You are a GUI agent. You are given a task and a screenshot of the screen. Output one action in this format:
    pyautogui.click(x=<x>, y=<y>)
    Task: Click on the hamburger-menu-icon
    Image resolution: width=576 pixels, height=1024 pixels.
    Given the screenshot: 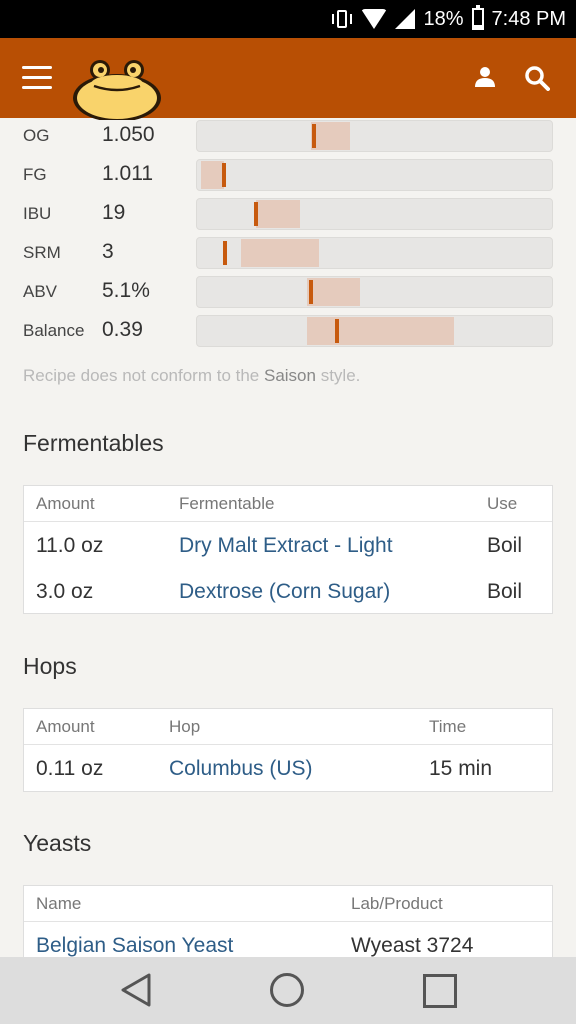 What is the action you would take?
    pyautogui.click(x=37, y=78)
    